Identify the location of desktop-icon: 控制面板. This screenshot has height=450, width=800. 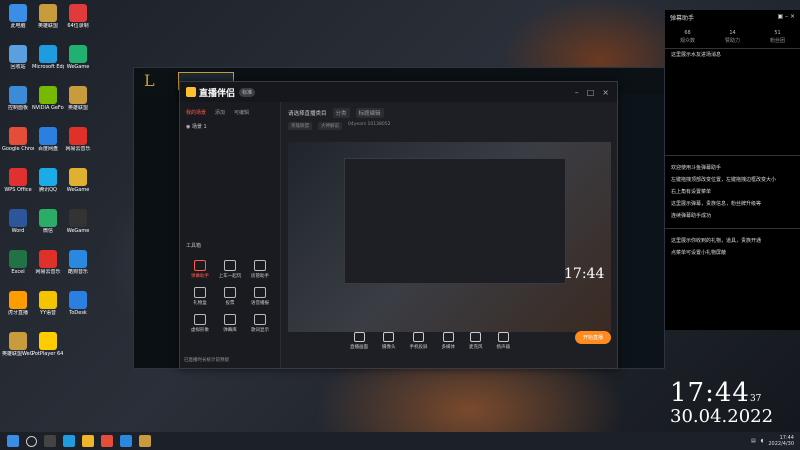
(18, 98).